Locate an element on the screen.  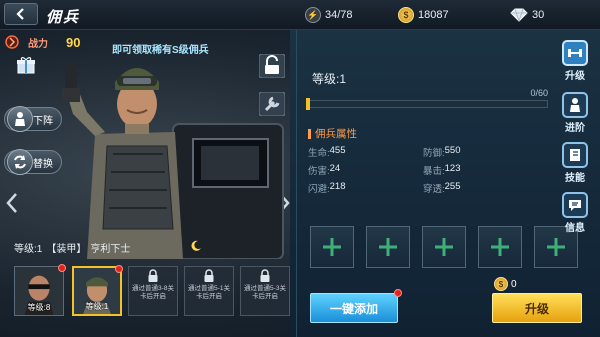
attr-value: 550 is located at coordinates (452, 150).